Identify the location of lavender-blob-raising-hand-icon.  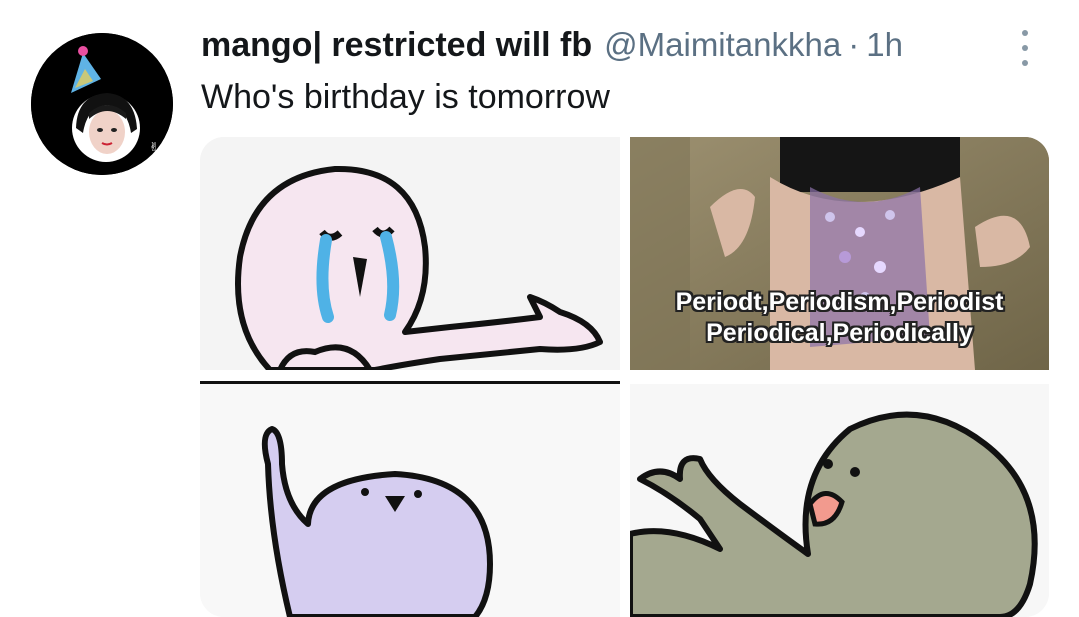
(410, 500).